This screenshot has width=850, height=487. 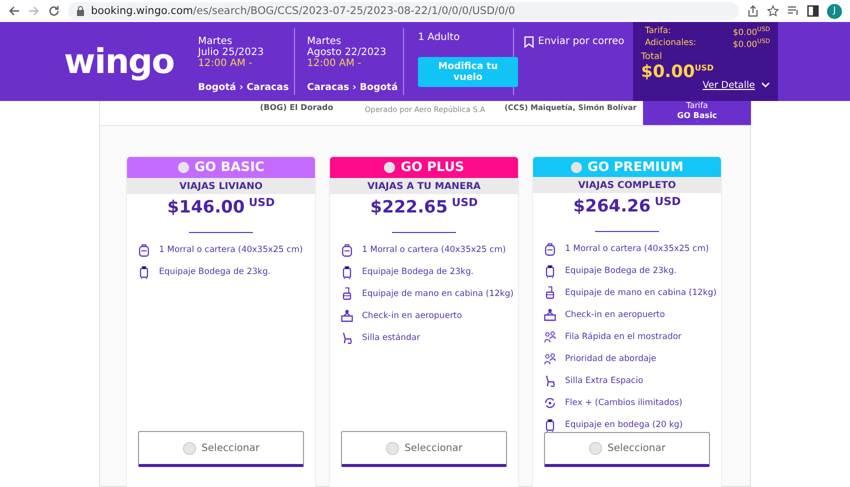 I want to click on fare-subtitle: VIAJAS COMPLETO, so click(x=627, y=185).